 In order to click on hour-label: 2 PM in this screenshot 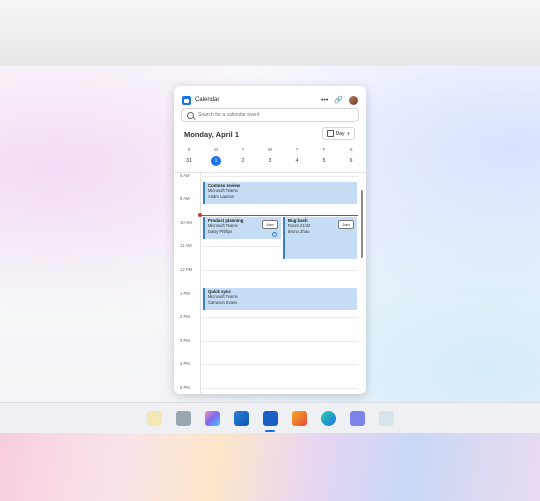, I will do `click(185, 316)`.